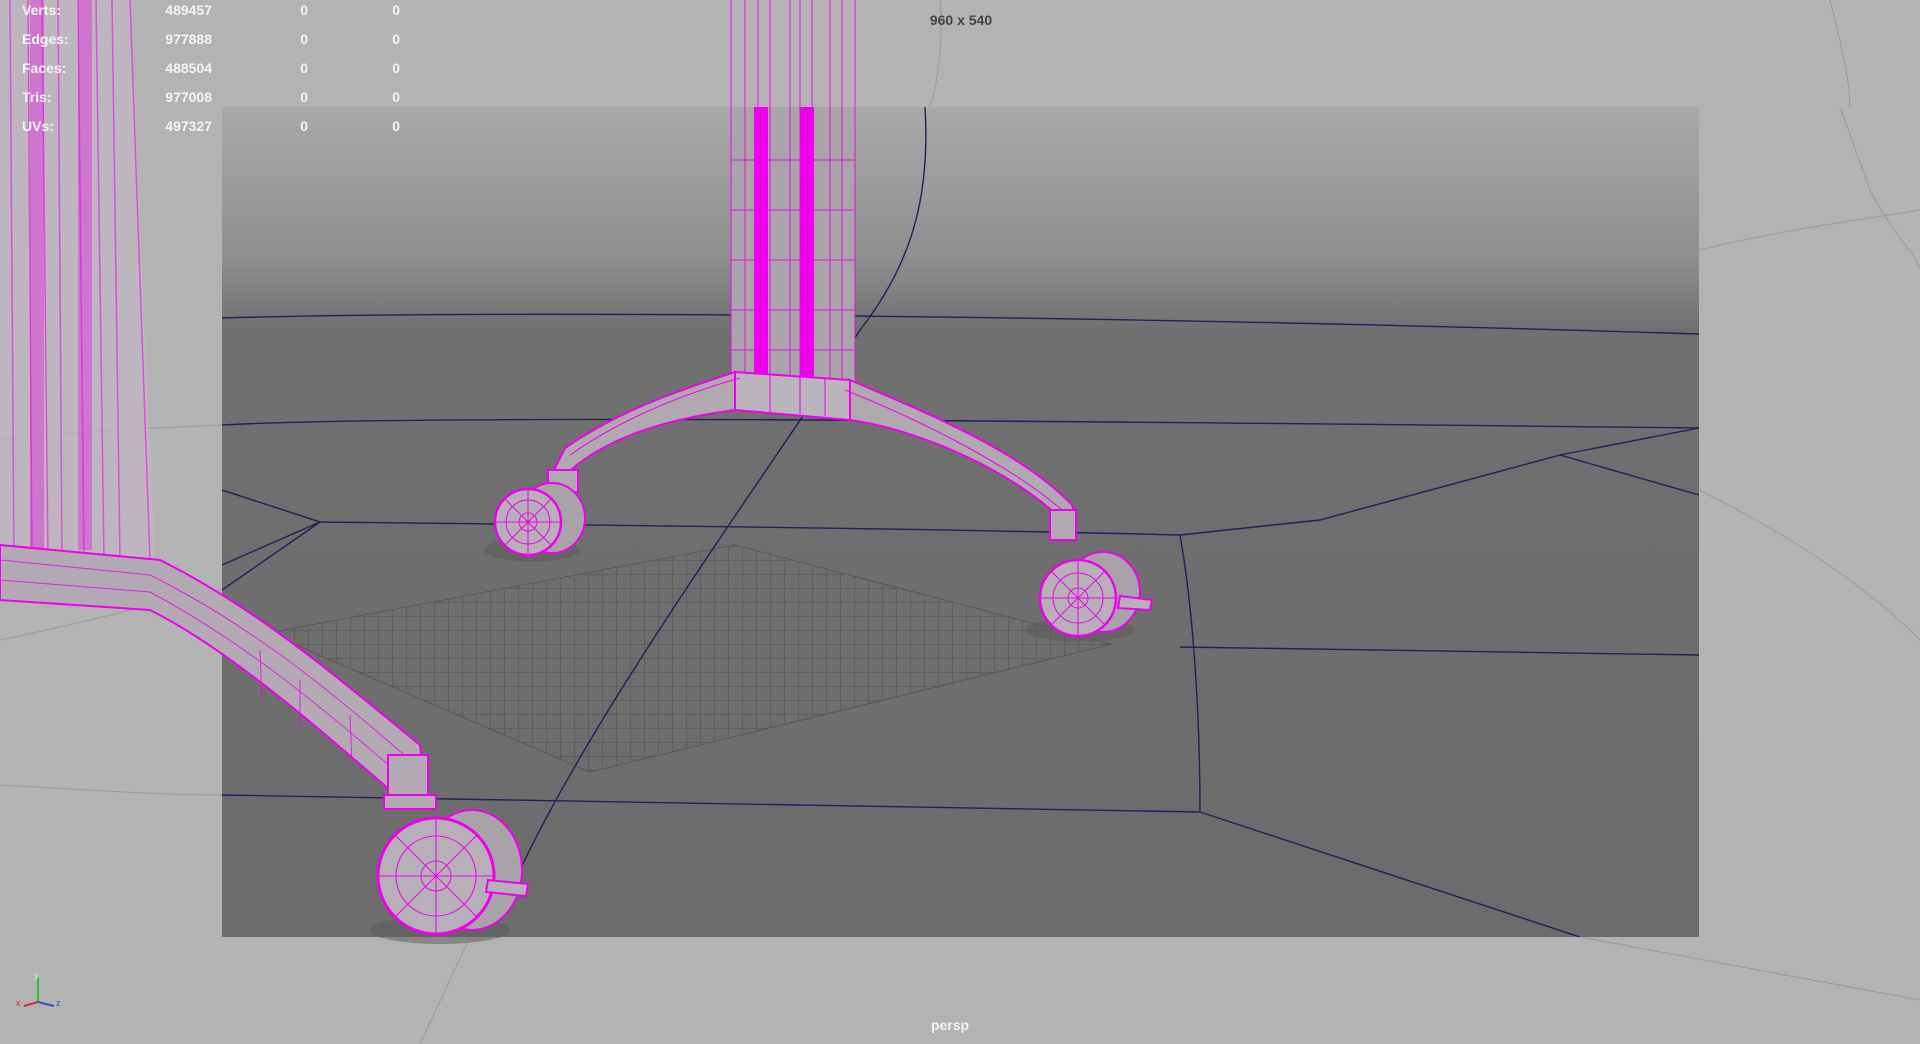 The image size is (1920, 1044). I want to click on x-axis-label: x, so click(18, 1003).